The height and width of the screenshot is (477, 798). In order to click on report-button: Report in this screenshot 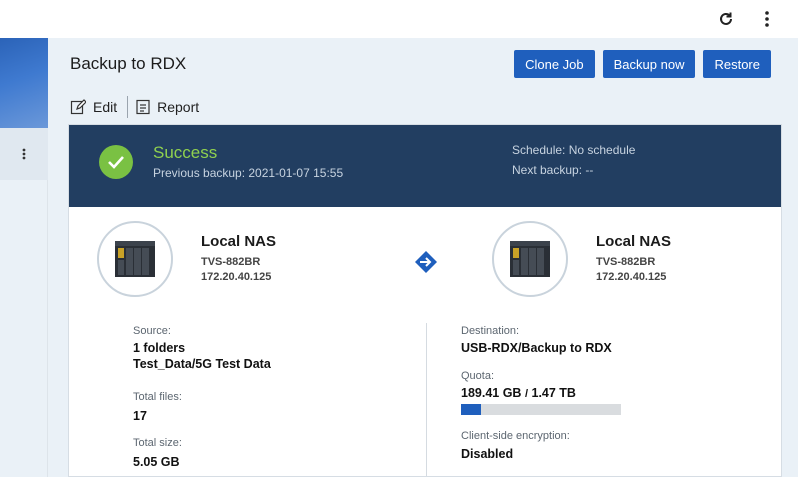, I will do `click(167, 107)`.